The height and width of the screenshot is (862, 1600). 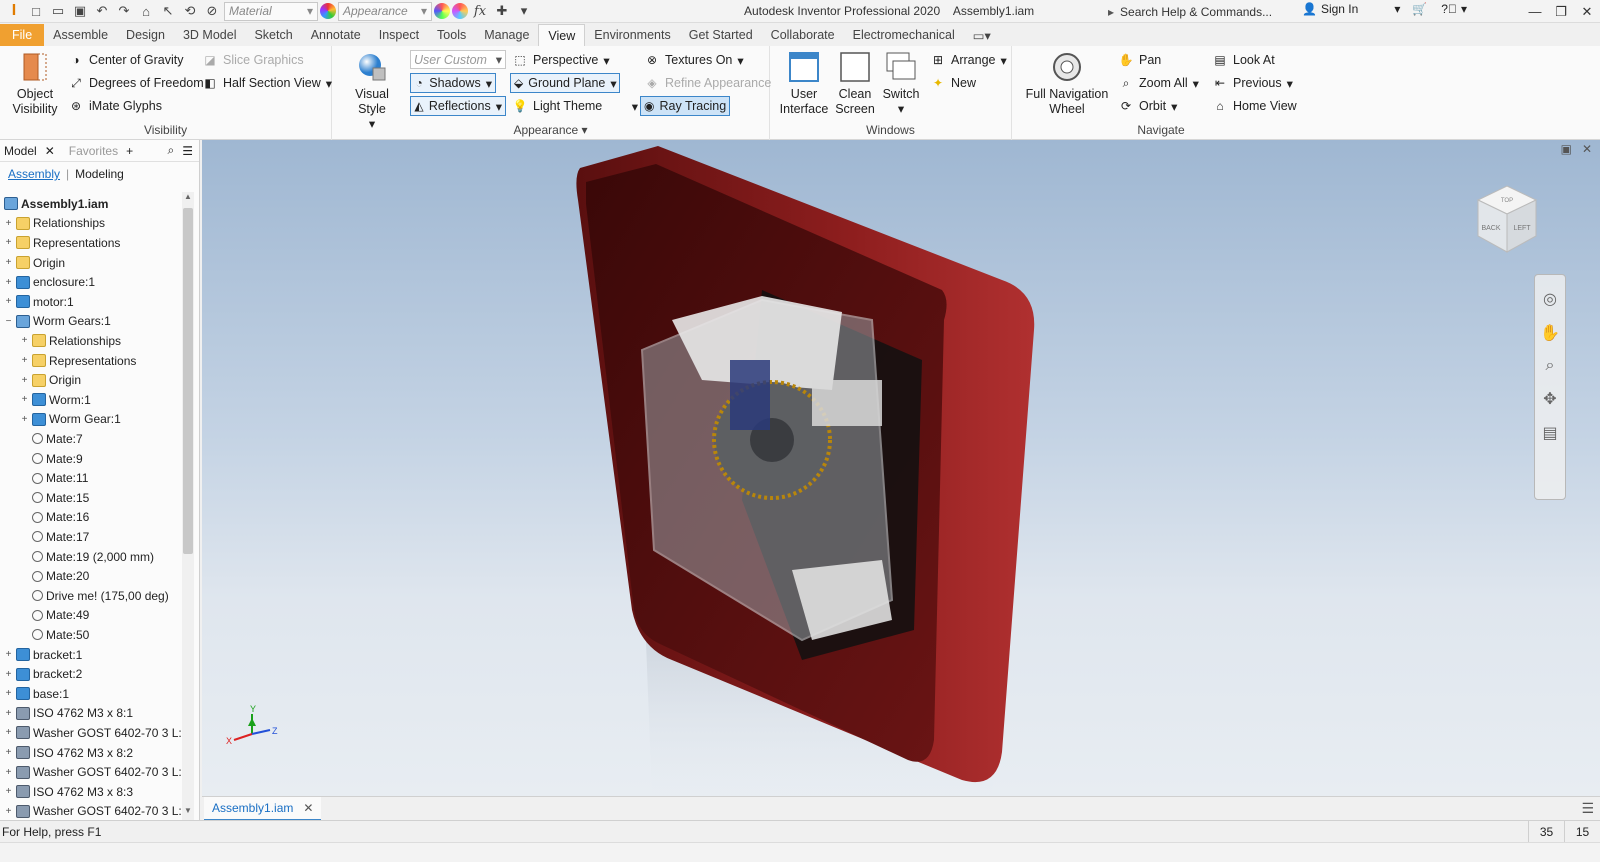 I want to click on tree-item: + Representations, so click(x=78, y=361).